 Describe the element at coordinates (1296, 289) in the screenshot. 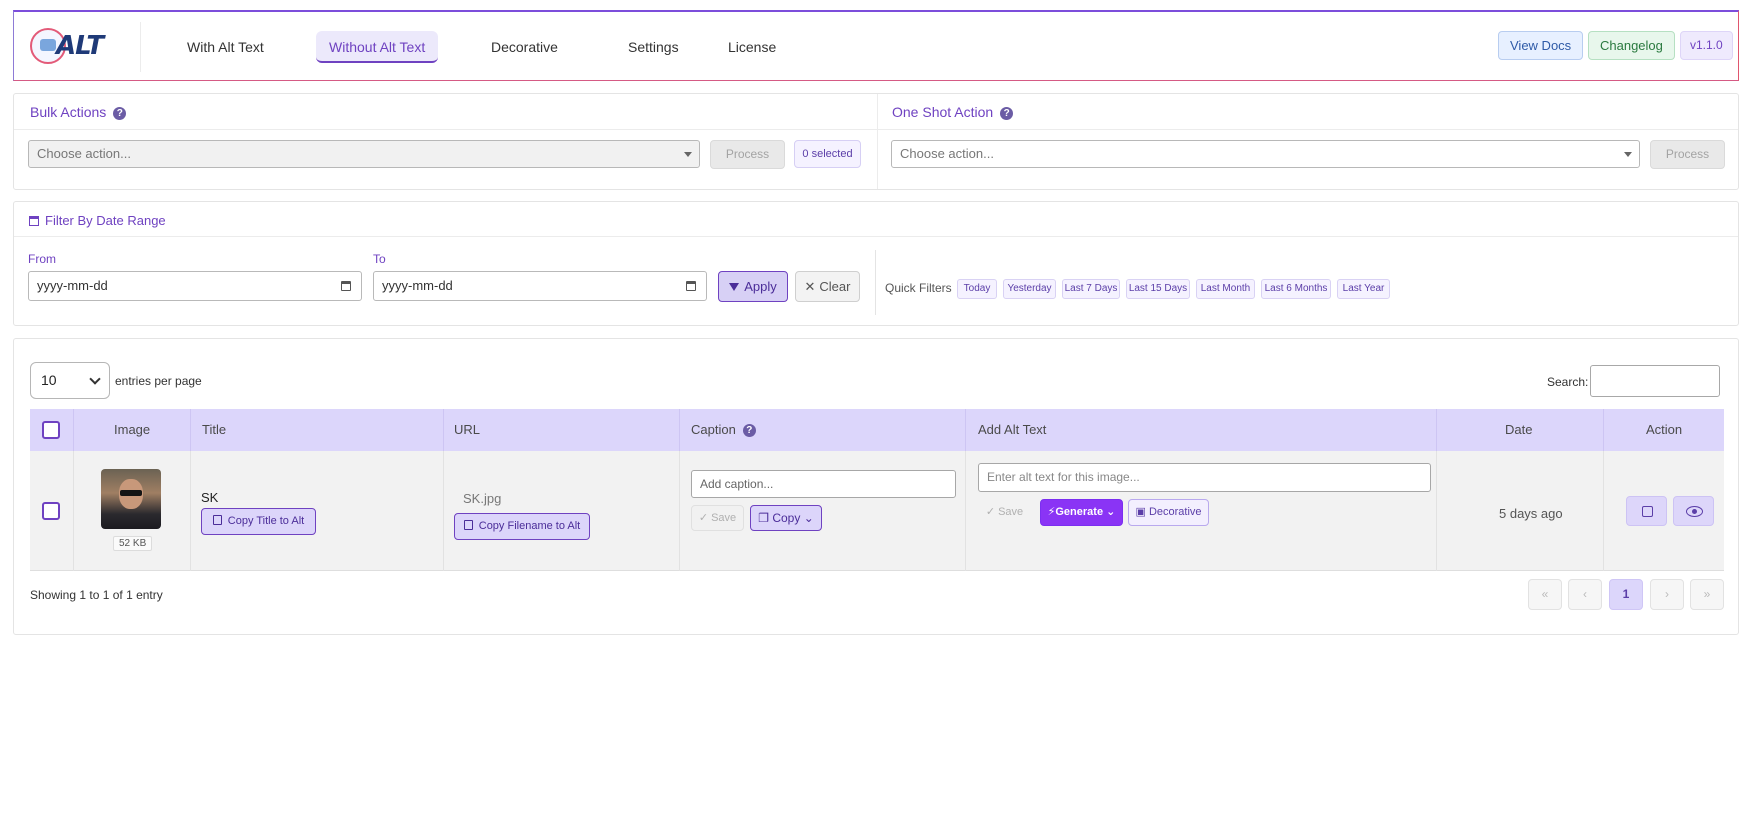

I see `quick-filter-last-6-months: Last 6 Months` at that location.